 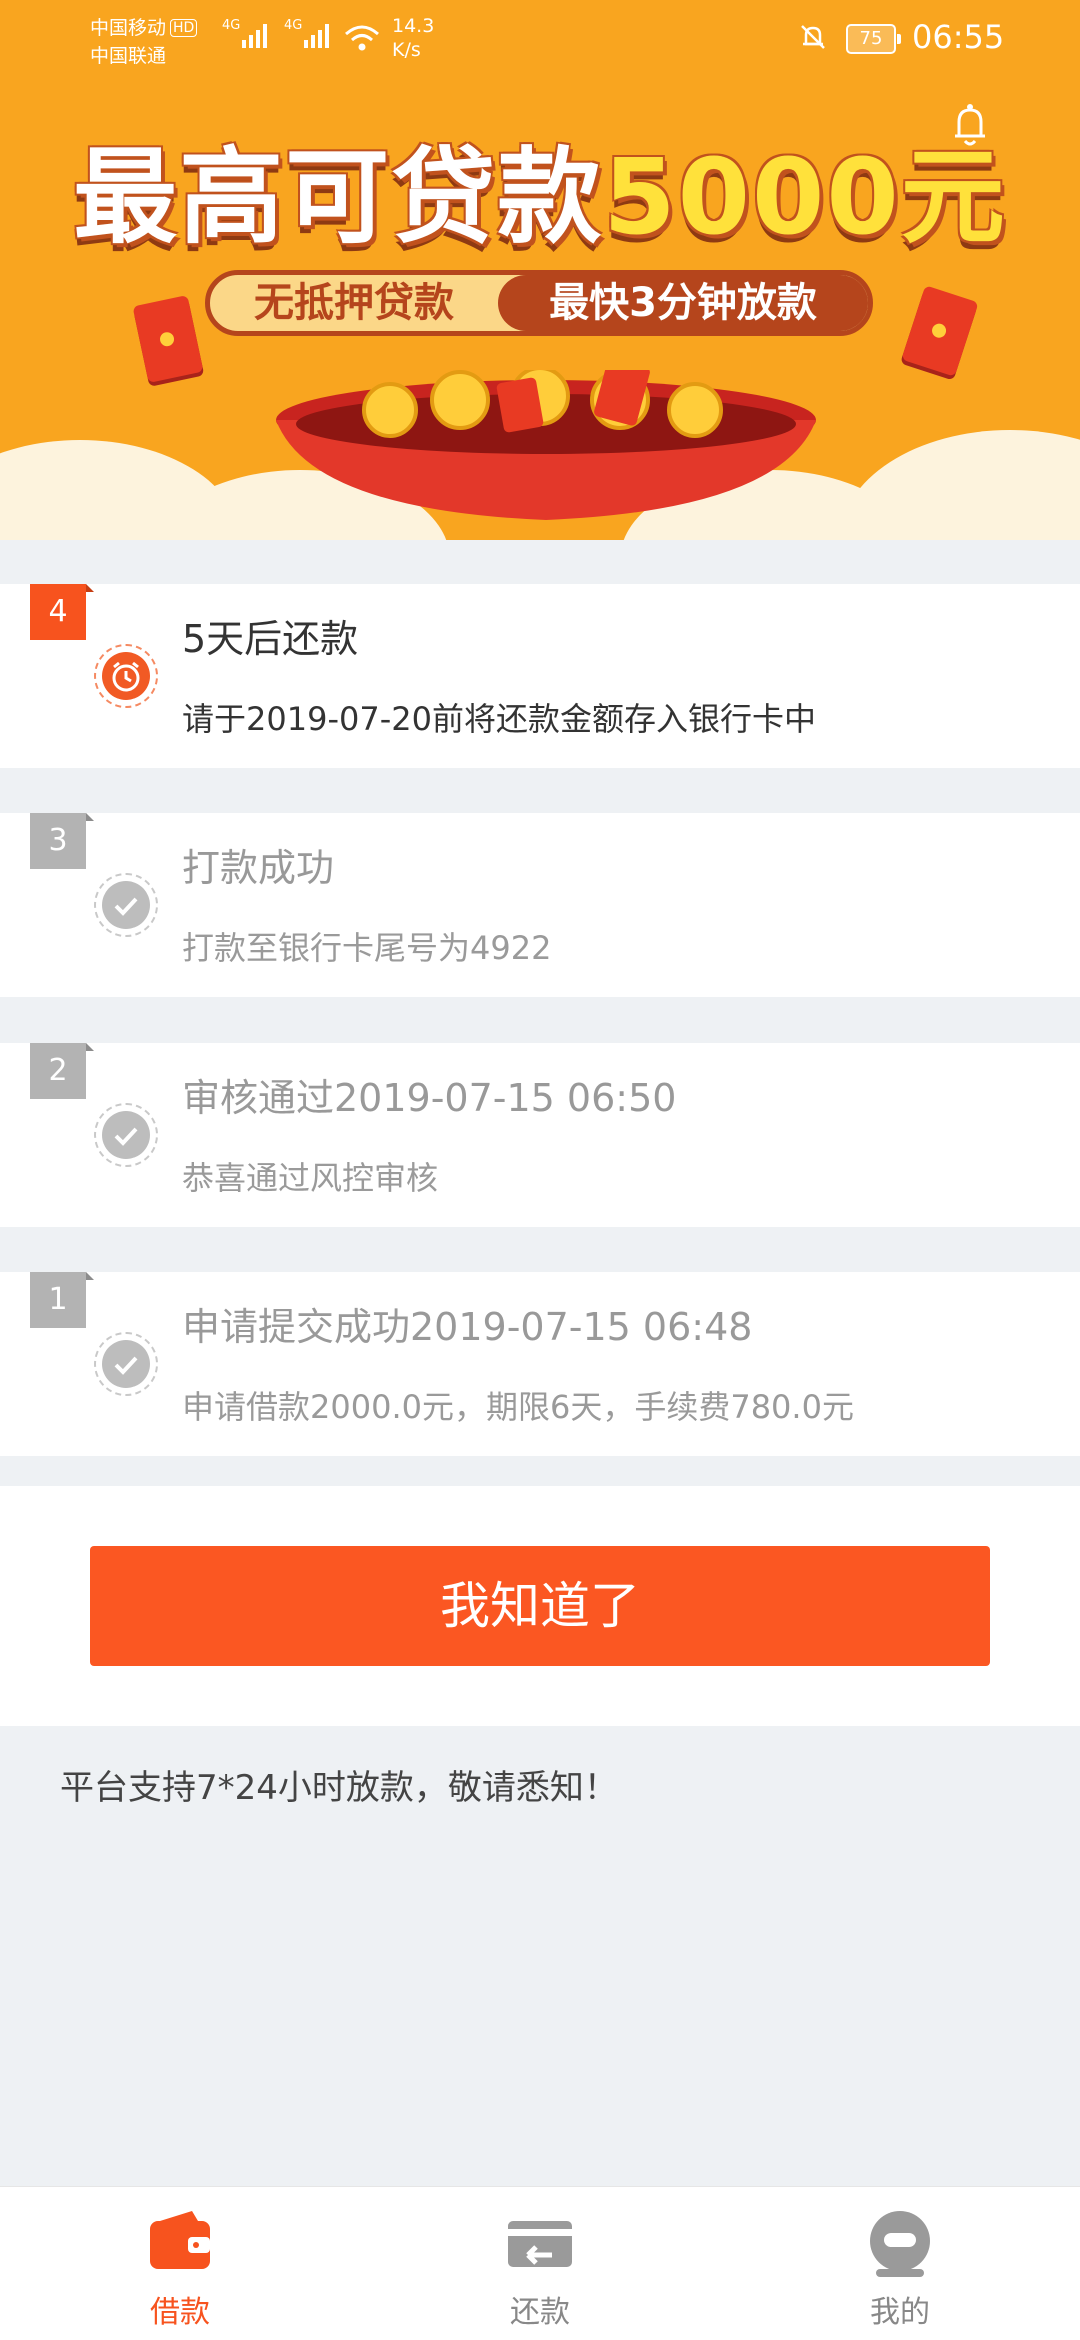 I want to click on headline-text: 最高可贷款, so click(x=338, y=197).